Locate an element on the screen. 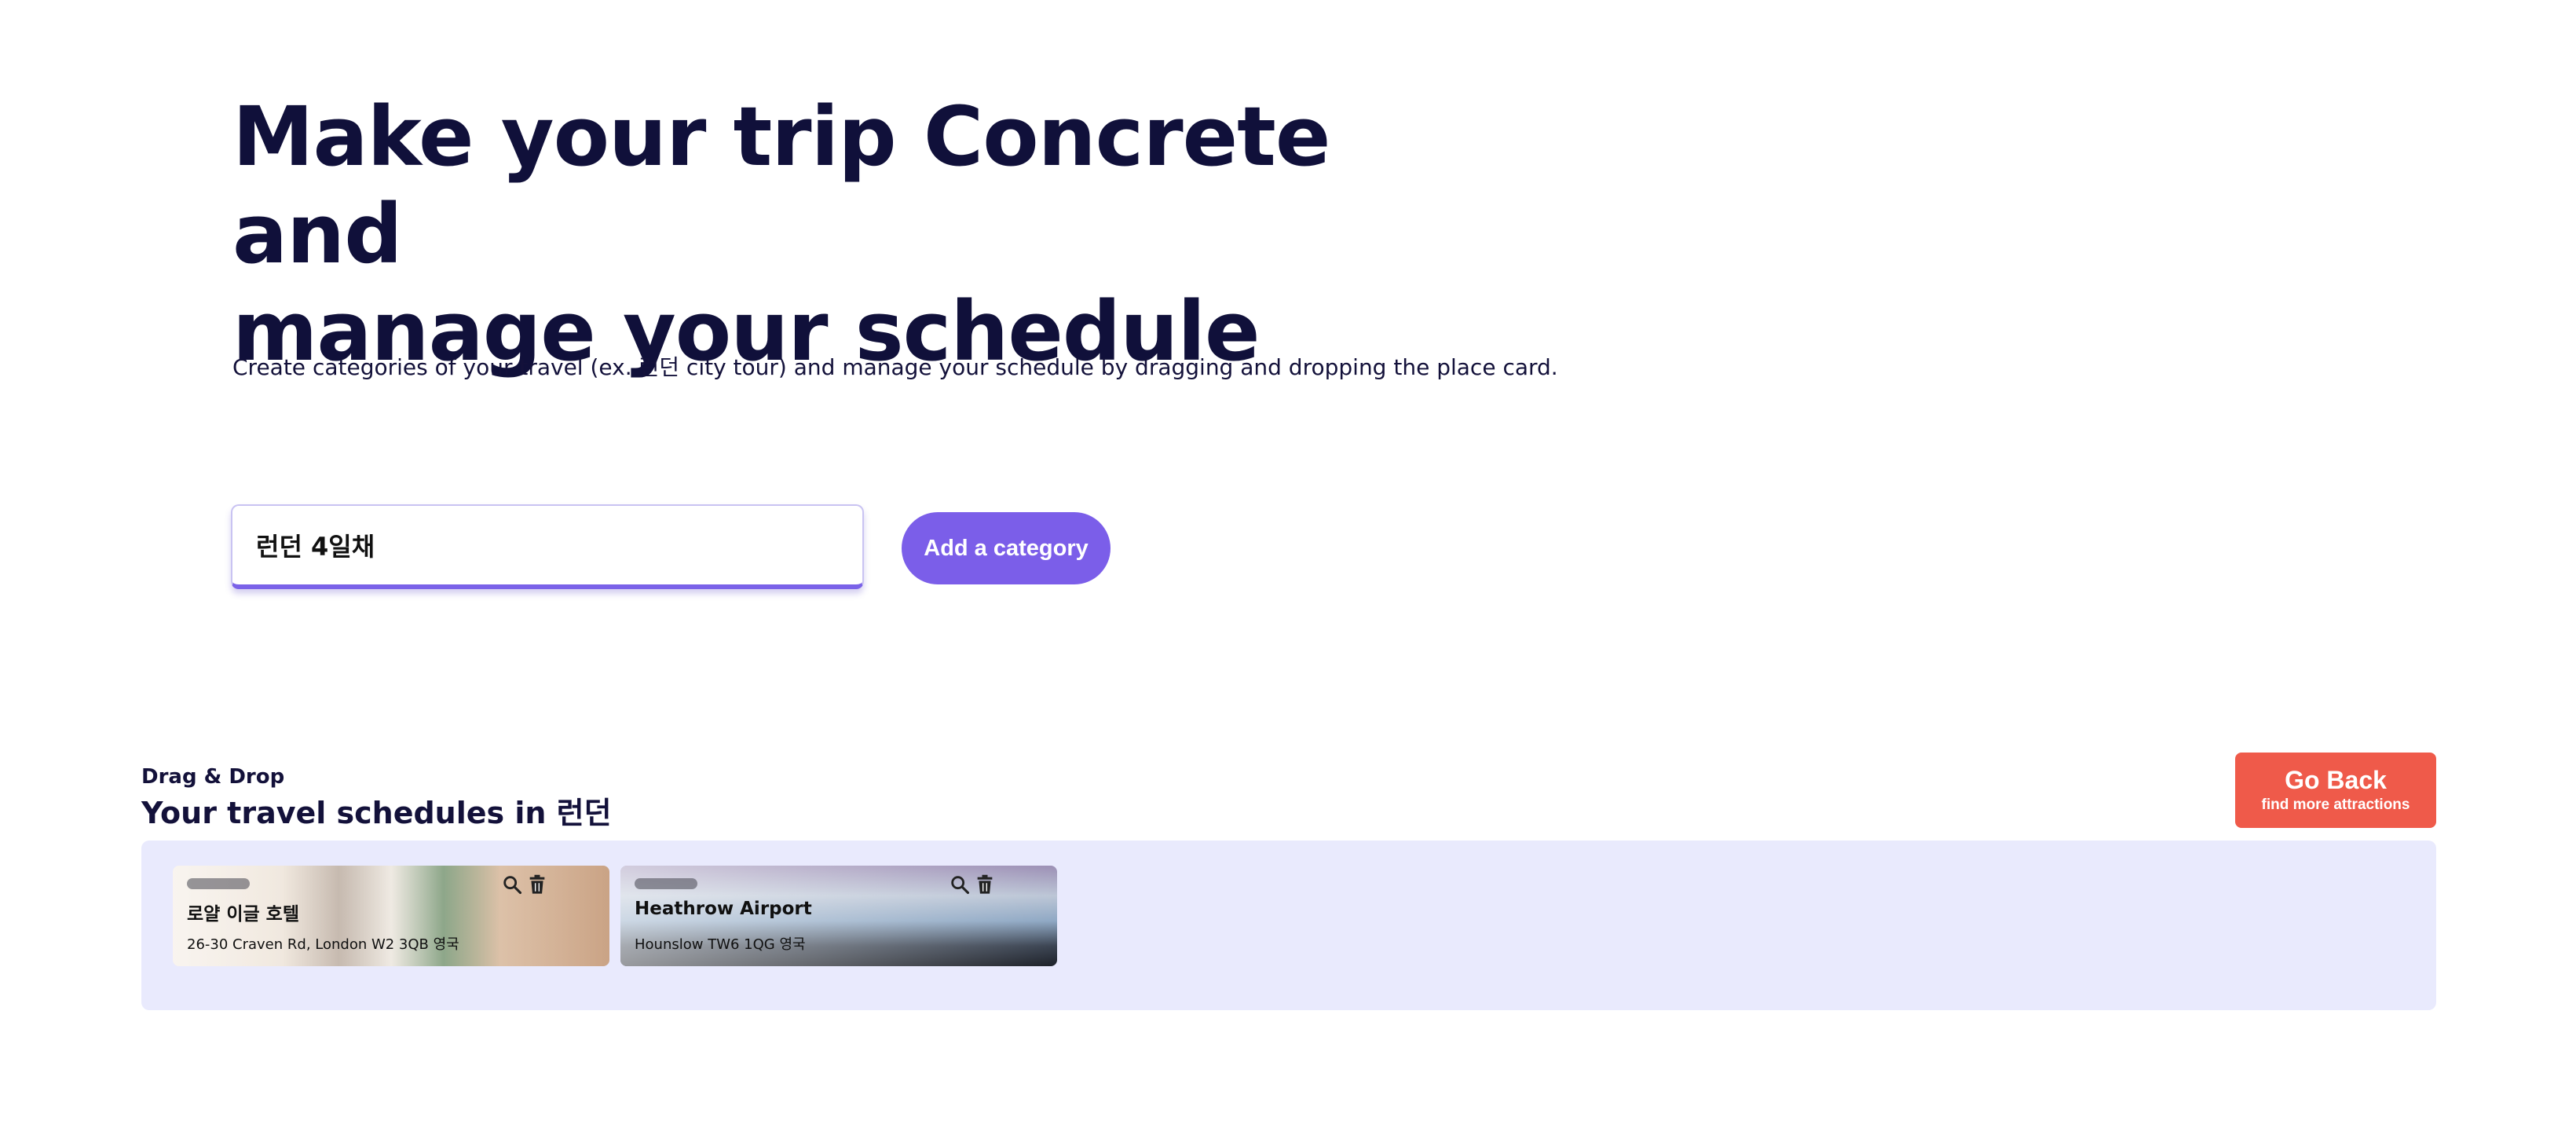  go-back-sublabel: find more attractions is located at coordinates (2335, 805).